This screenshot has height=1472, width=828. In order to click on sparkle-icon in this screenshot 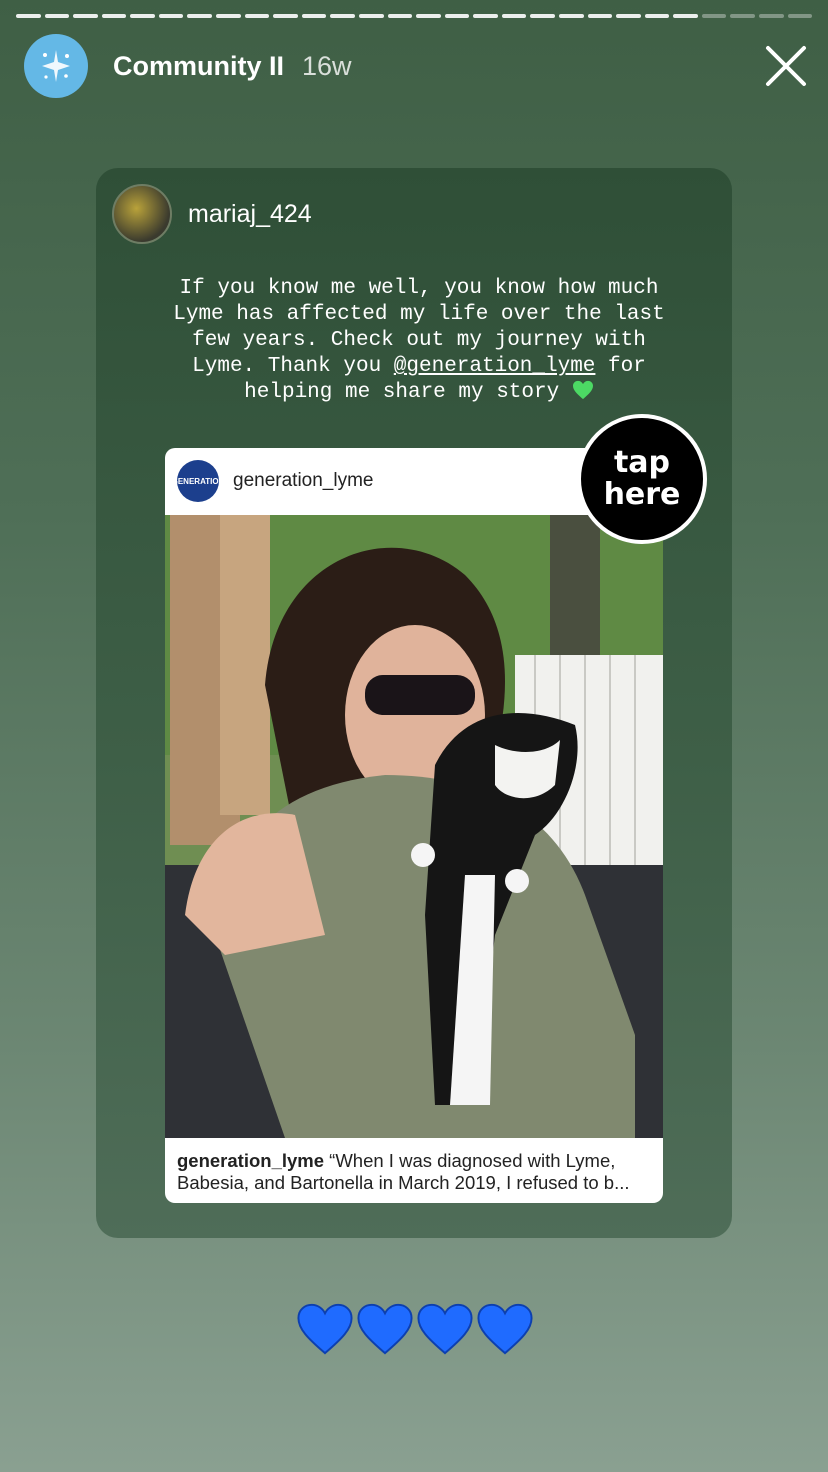, I will do `click(56, 66)`.